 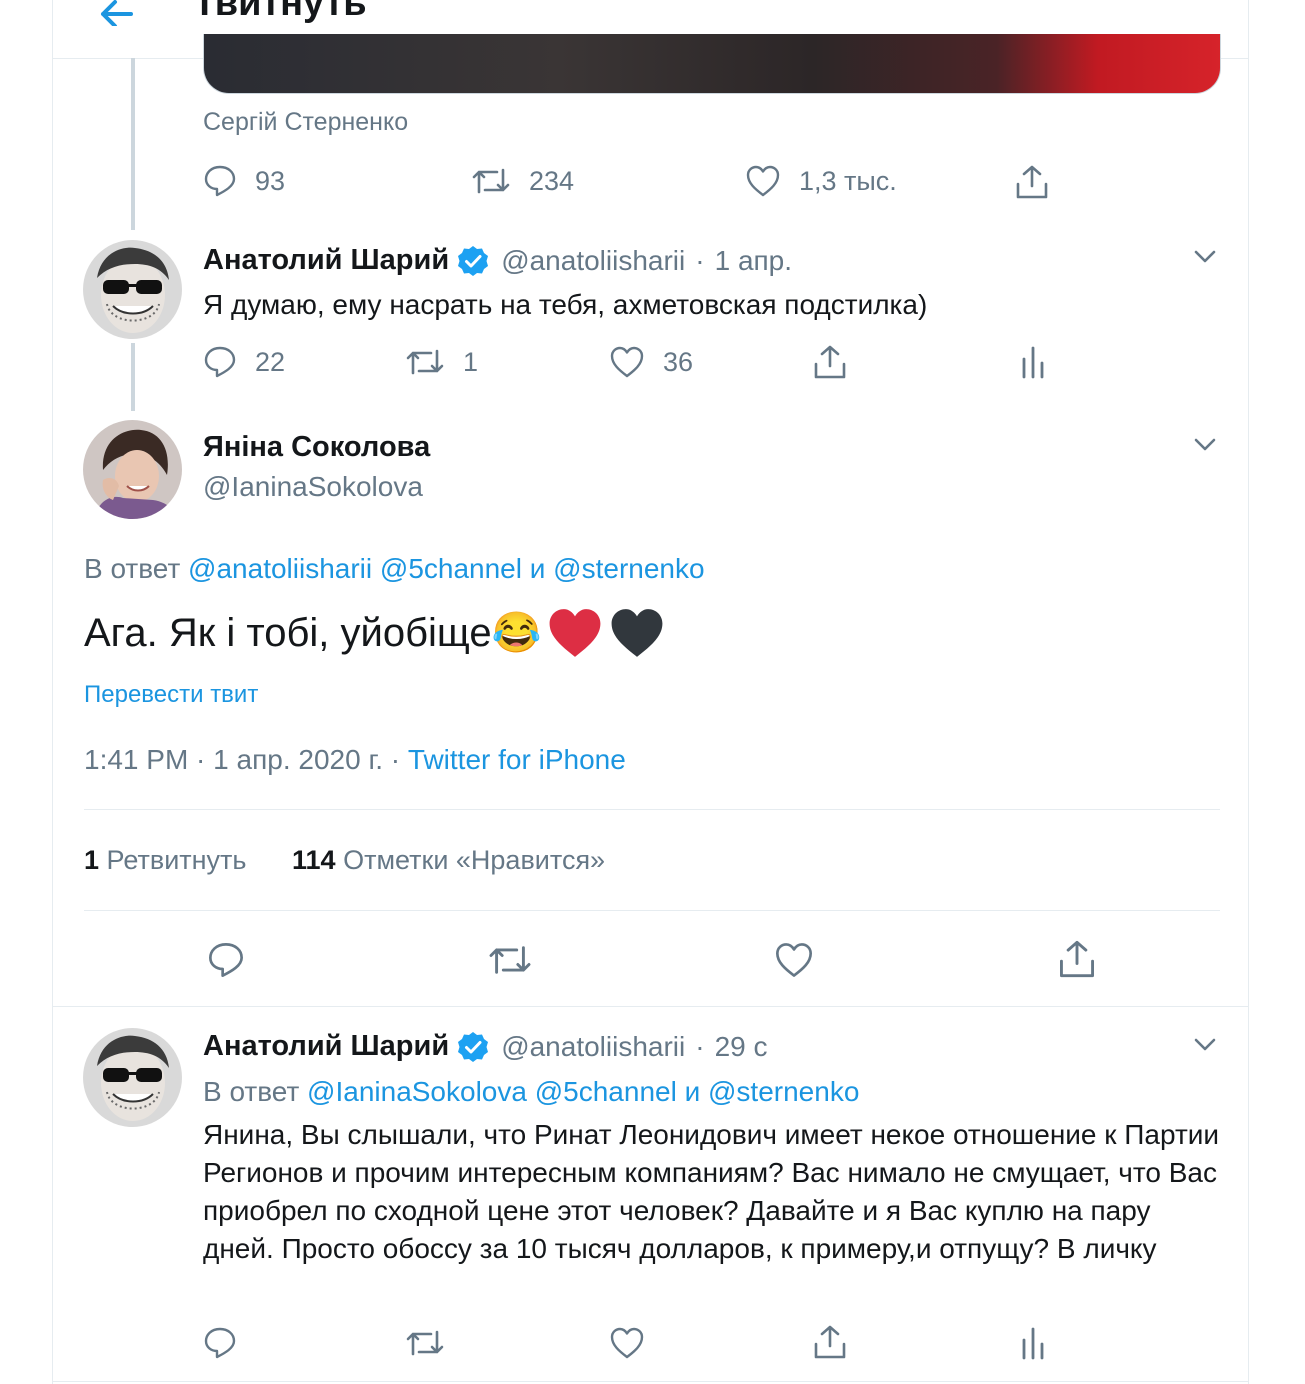 I want to click on reply-to-mentions: @IaninaSokolova @5channel и @sternenko, so click(x=583, y=1091).